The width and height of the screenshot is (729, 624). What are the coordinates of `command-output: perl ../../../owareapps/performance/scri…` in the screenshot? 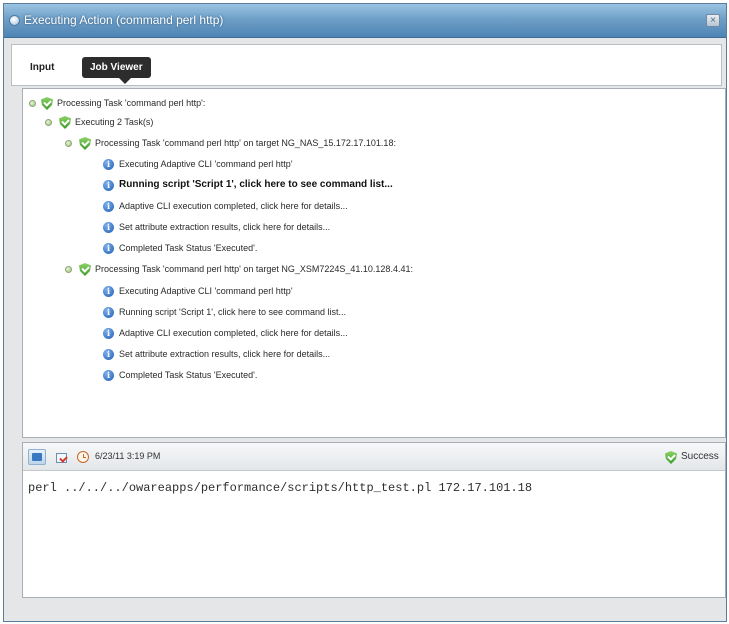 It's located at (280, 488).